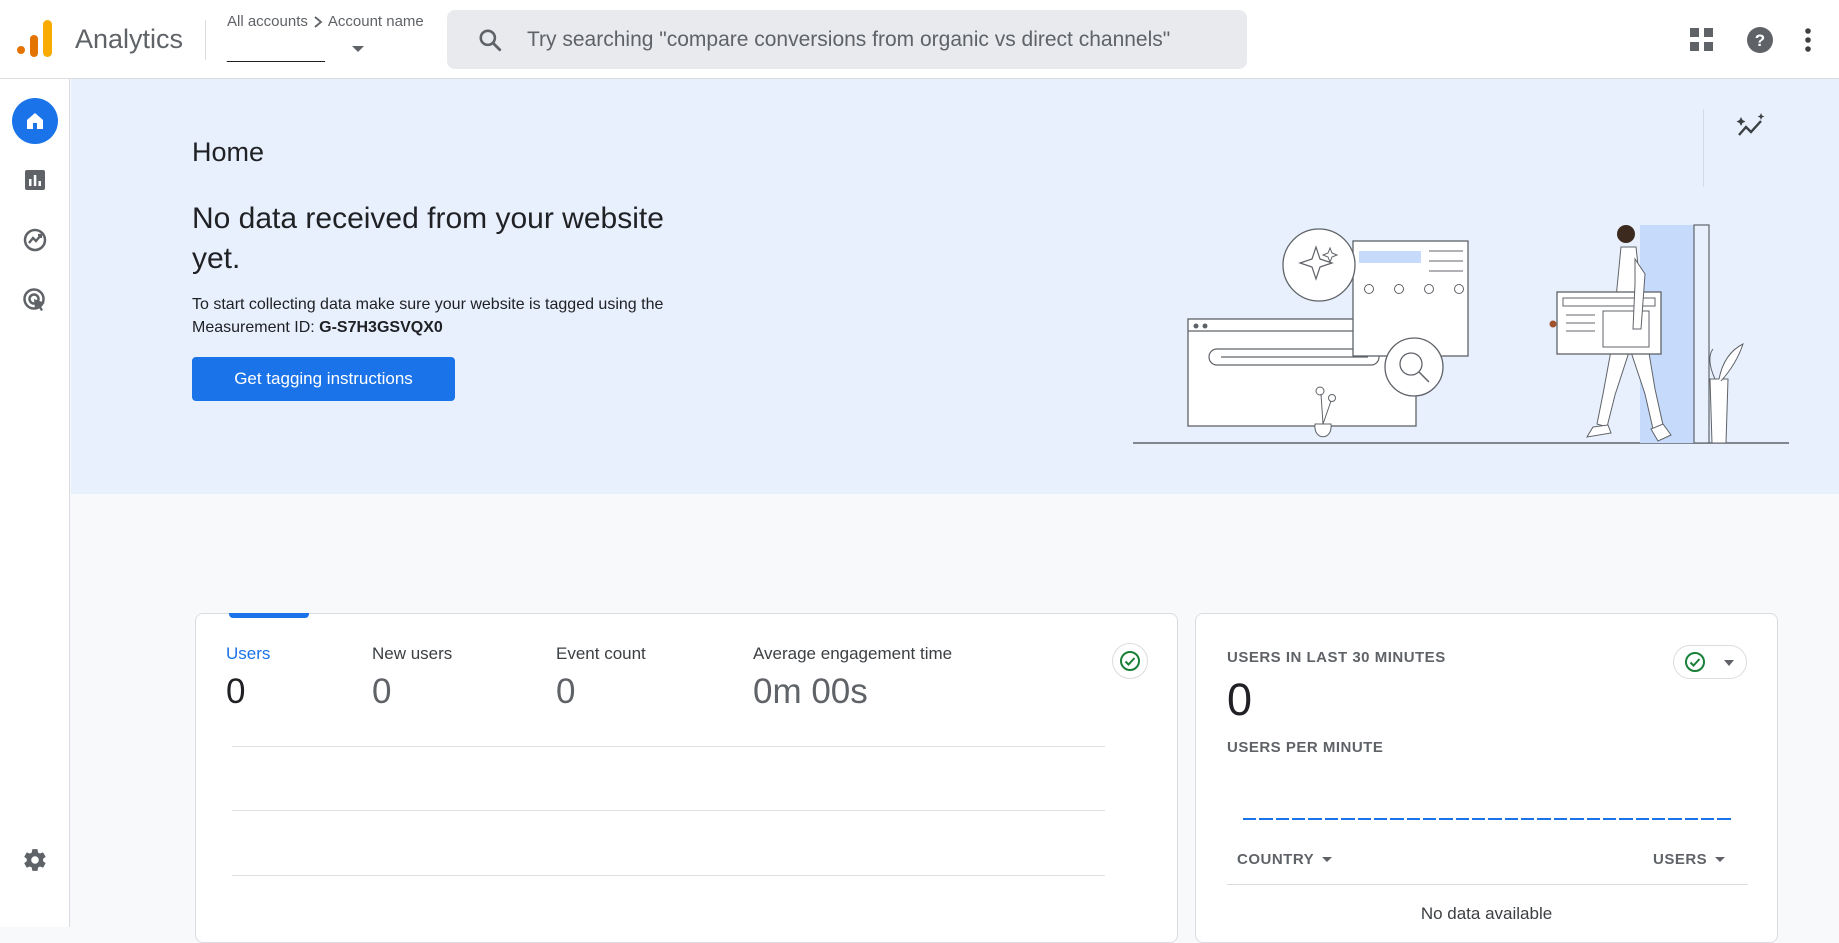 This screenshot has width=1839, height=943. What do you see at coordinates (35, 39) in the screenshot?
I see `analytics-logo` at bounding box center [35, 39].